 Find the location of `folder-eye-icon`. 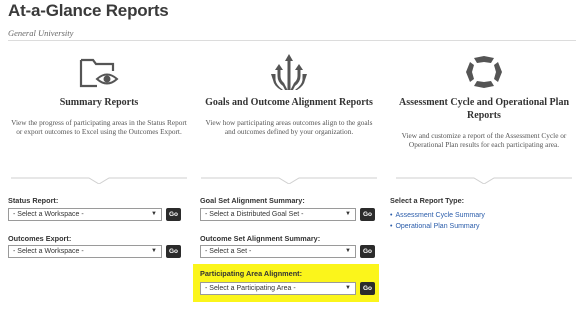

folder-eye-icon is located at coordinates (99, 72).